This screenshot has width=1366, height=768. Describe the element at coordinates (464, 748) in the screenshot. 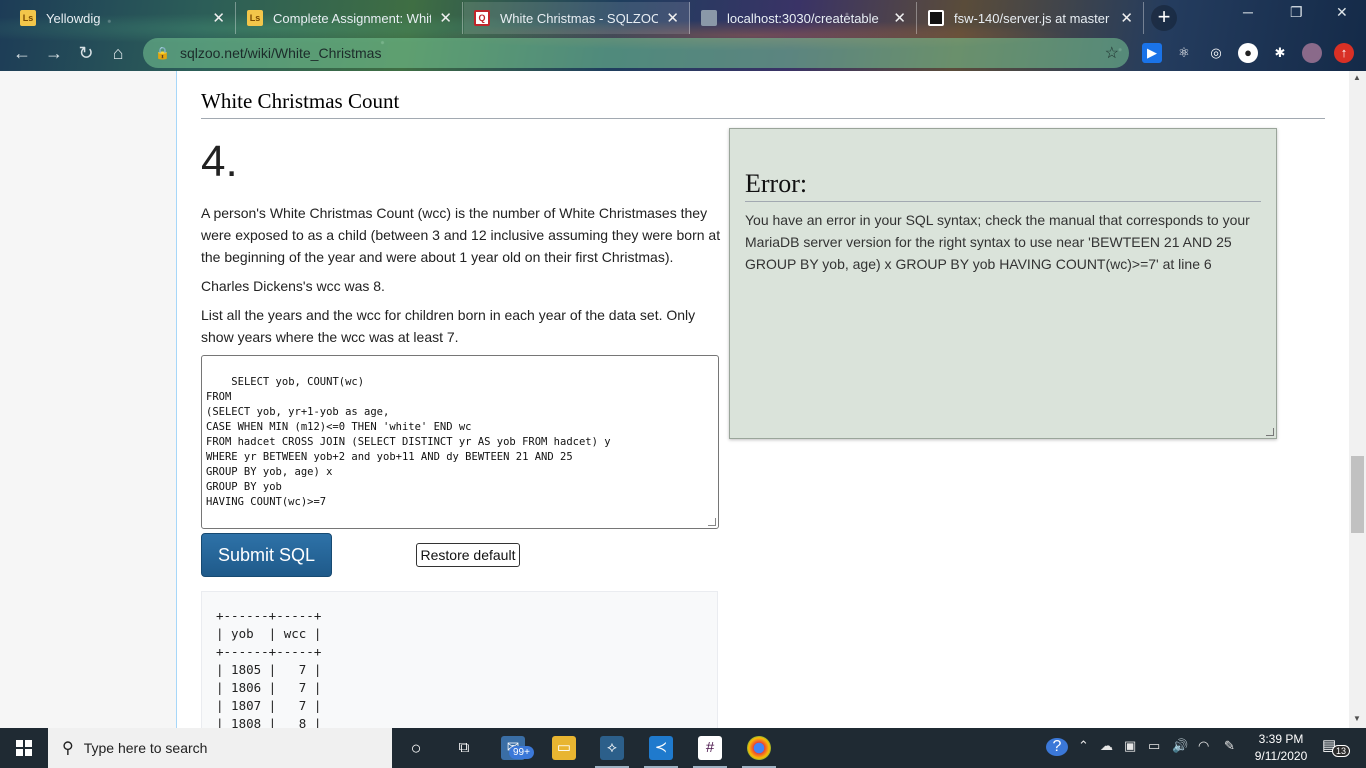

I see `task-view-icon: ⧉` at that location.